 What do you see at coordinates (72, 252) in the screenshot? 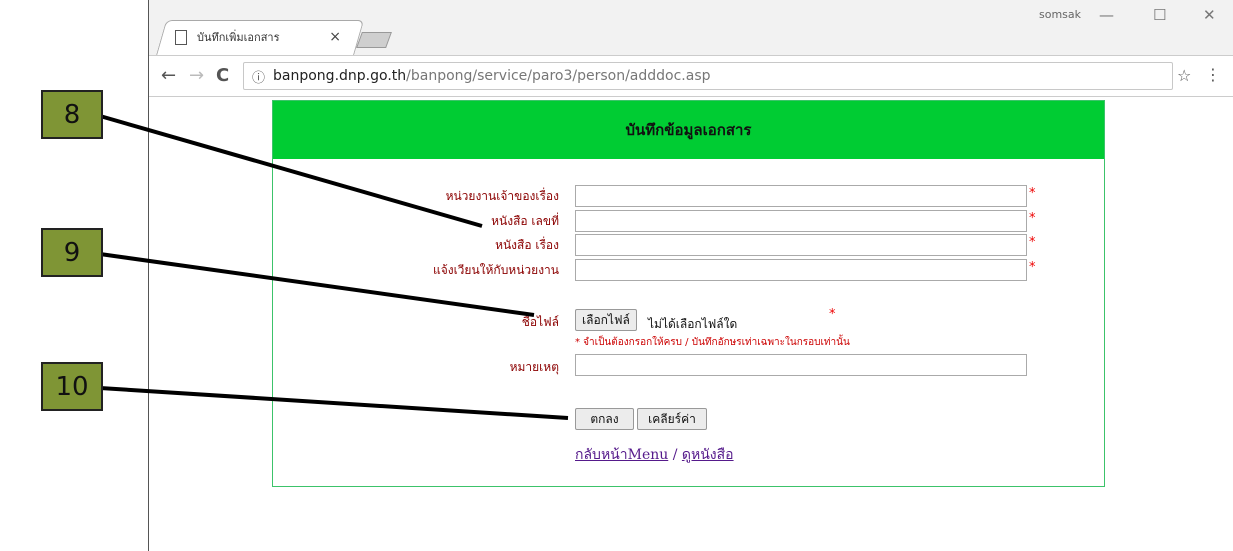
I see `callout-9: 9` at bounding box center [72, 252].